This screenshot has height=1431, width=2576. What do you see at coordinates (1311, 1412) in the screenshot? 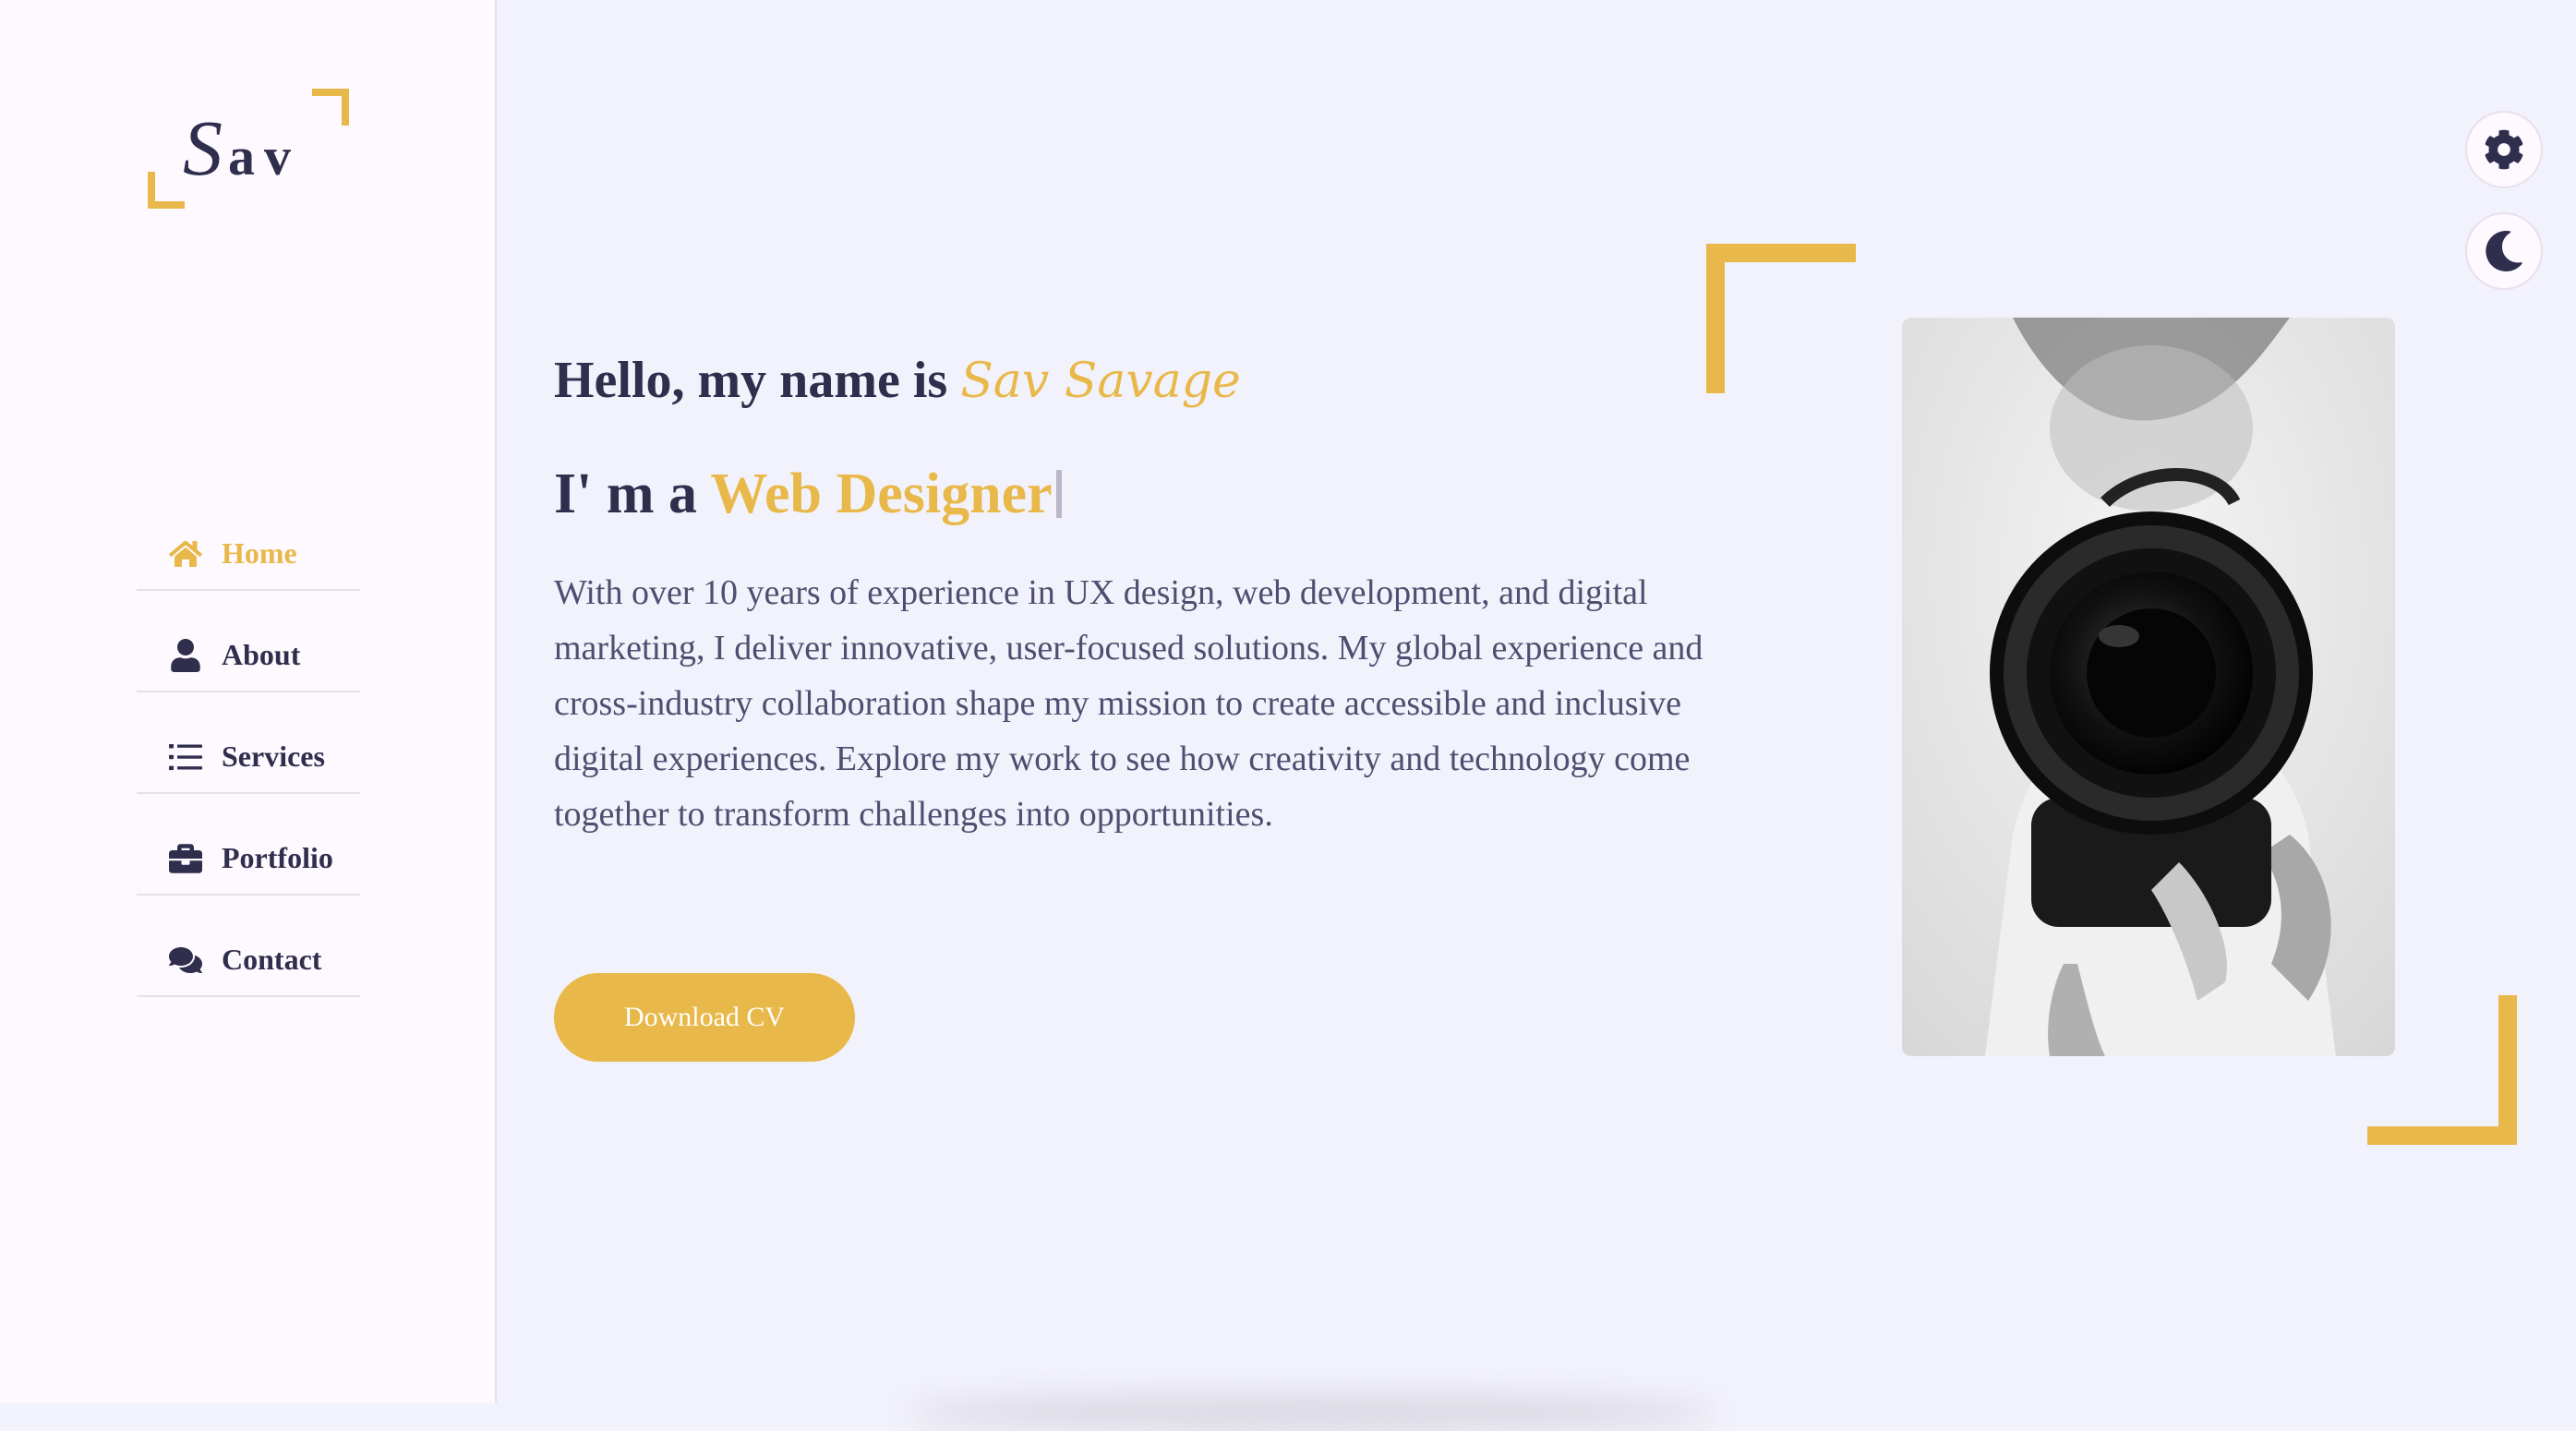
I see `bottom-shadow` at bounding box center [1311, 1412].